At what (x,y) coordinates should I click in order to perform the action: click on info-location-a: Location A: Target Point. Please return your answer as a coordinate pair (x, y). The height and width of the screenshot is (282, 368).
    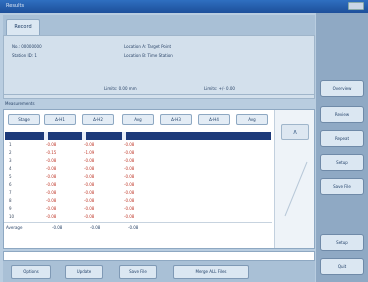
    Looking at the image, I should click on (148, 46).